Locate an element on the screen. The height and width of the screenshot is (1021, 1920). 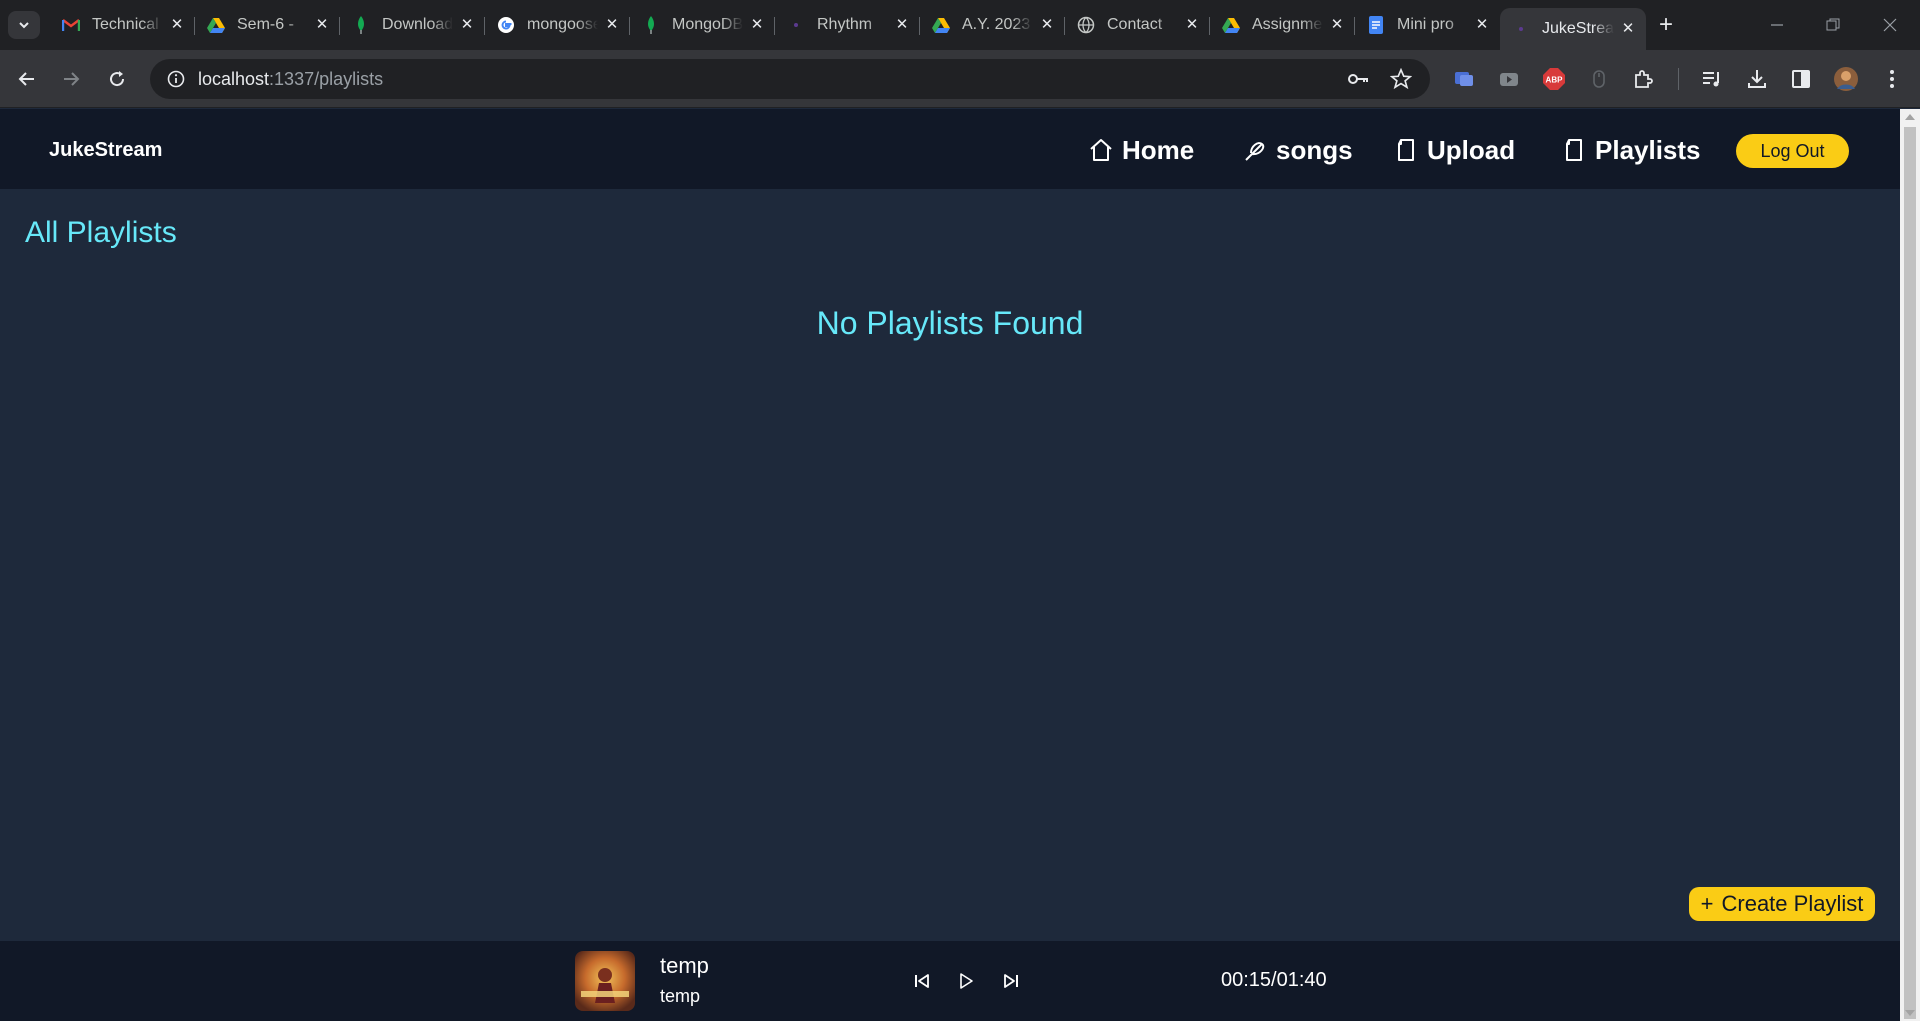
skip-back-icon is located at coordinates (922, 981).